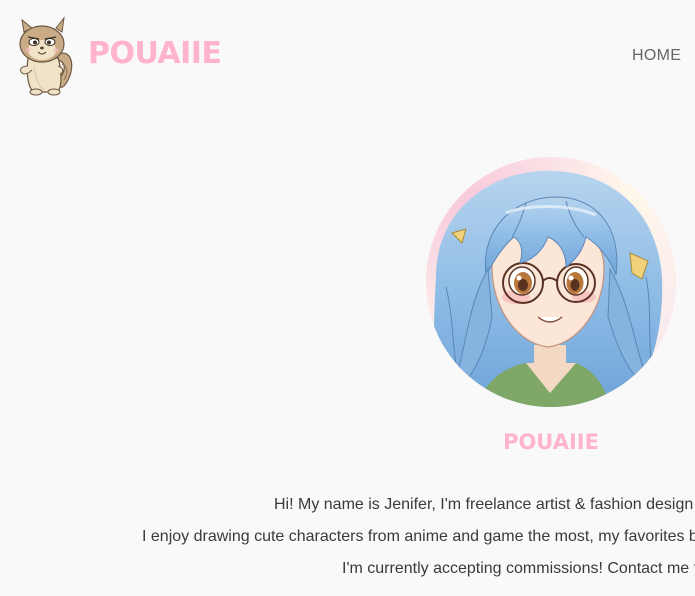  Describe the element at coordinates (155, 54) in the screenshot. I see `logo-text: POUAIIE` at that location.